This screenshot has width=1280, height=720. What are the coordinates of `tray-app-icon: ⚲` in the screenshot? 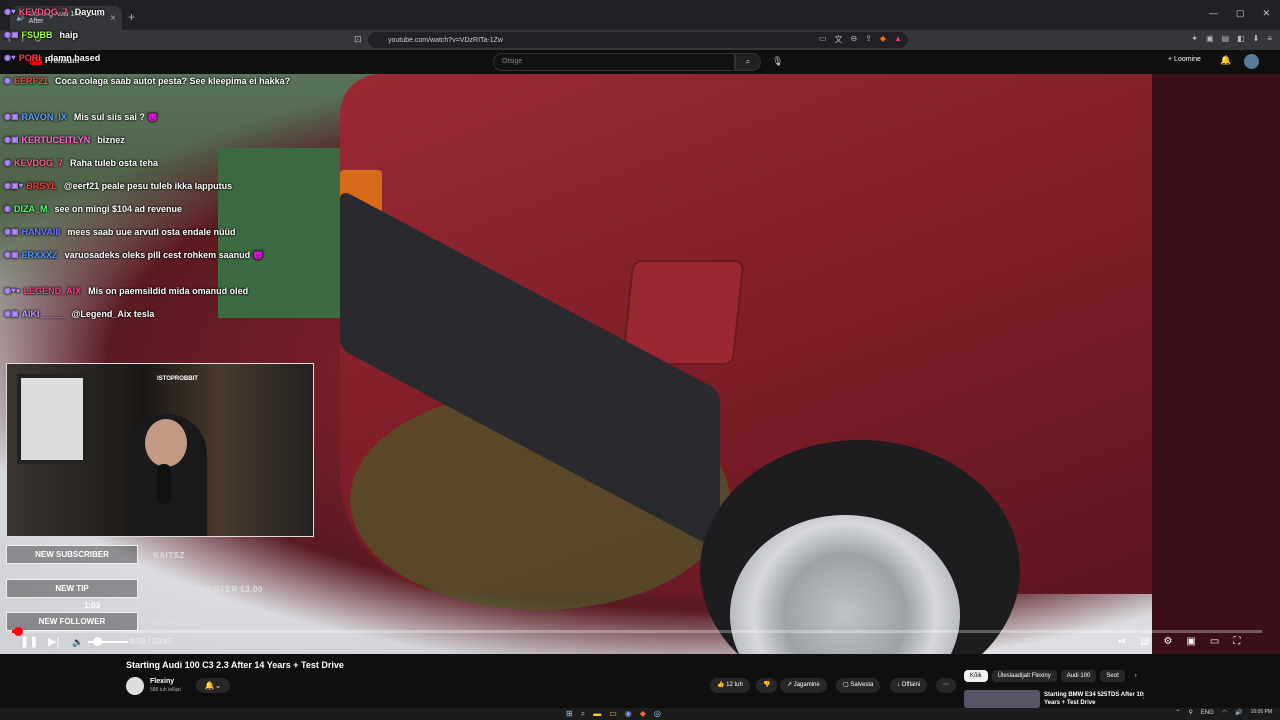 It's located at (1190, 712).